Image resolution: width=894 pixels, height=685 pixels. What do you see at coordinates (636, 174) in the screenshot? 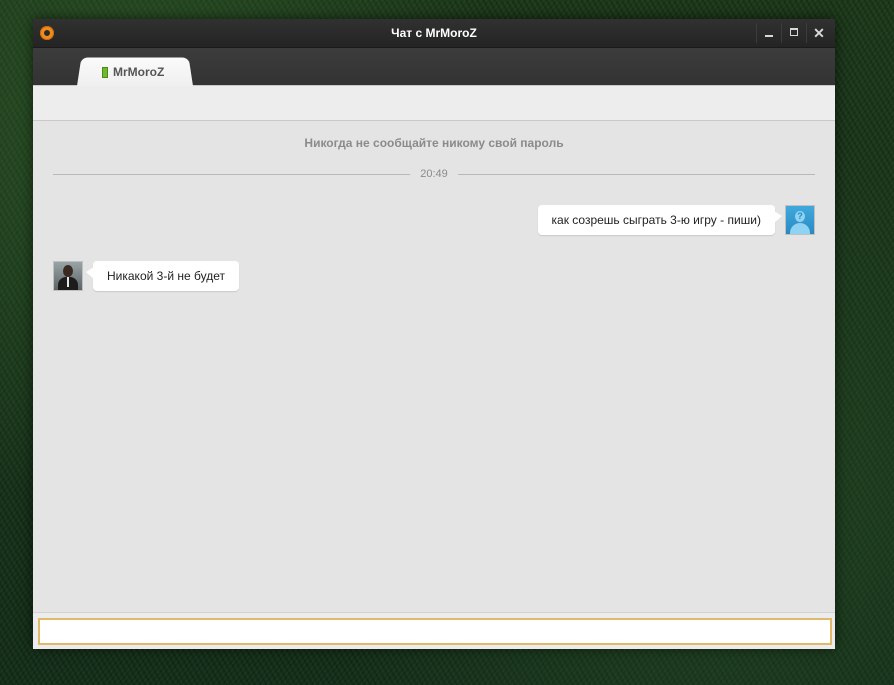
I see `divider-line-right` at bounding box center [636, 174].